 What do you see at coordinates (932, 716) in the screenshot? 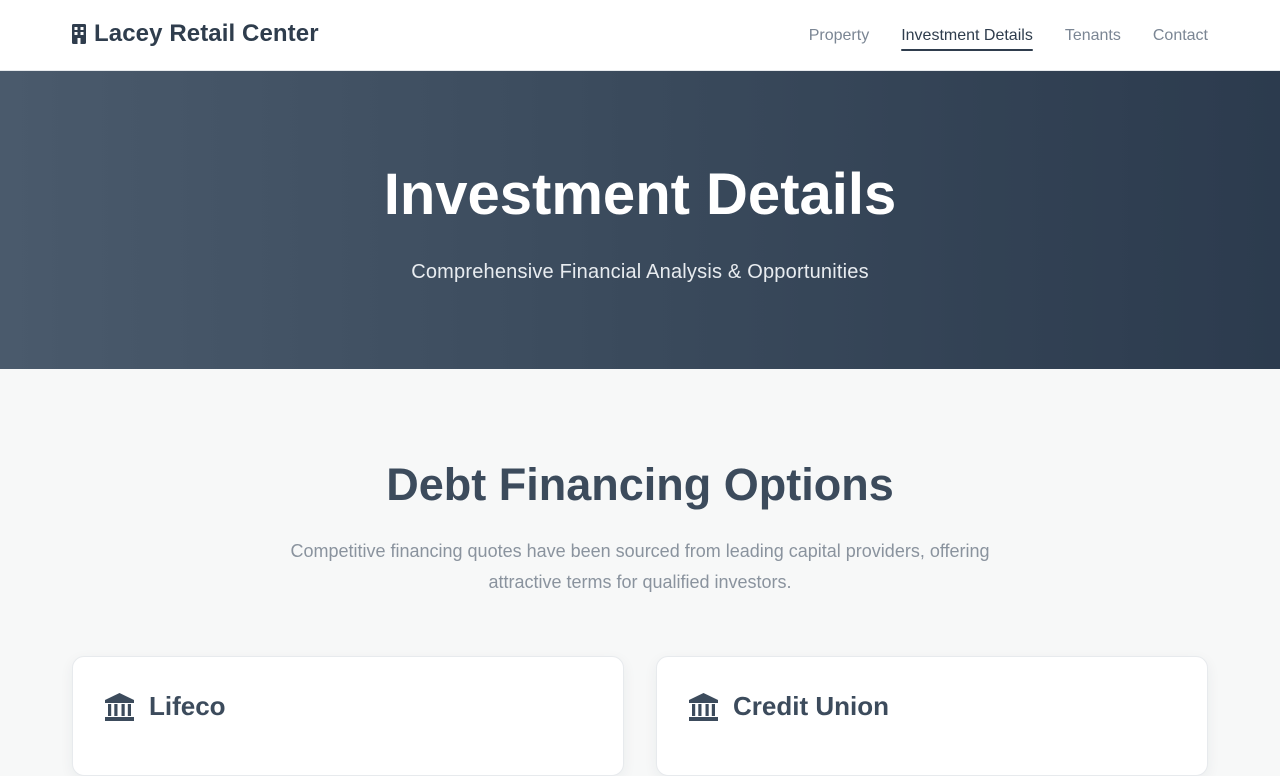
I see `financing-card-credit-union: Credit Union` at bounding box center [932, 716].